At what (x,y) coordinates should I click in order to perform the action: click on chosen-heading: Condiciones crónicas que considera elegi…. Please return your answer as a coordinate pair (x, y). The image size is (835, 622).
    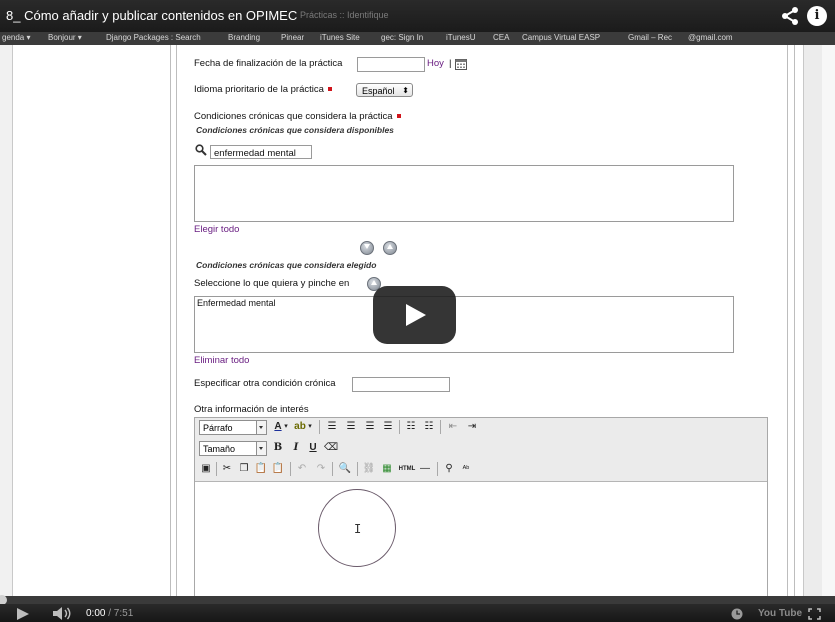
    Looking at the image, I should click on (286, 265).